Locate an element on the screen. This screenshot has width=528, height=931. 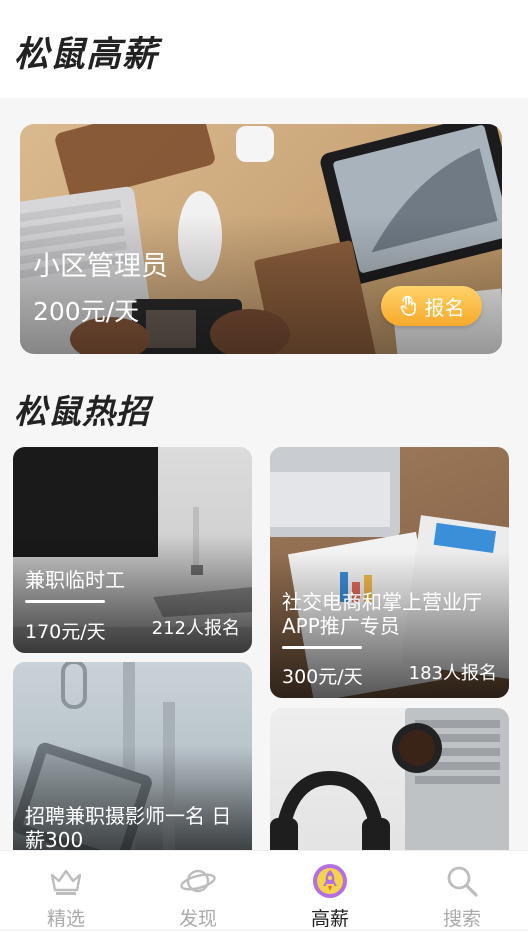
nav-item-high-salary: 高薪 is located at coordinates (330, 890).